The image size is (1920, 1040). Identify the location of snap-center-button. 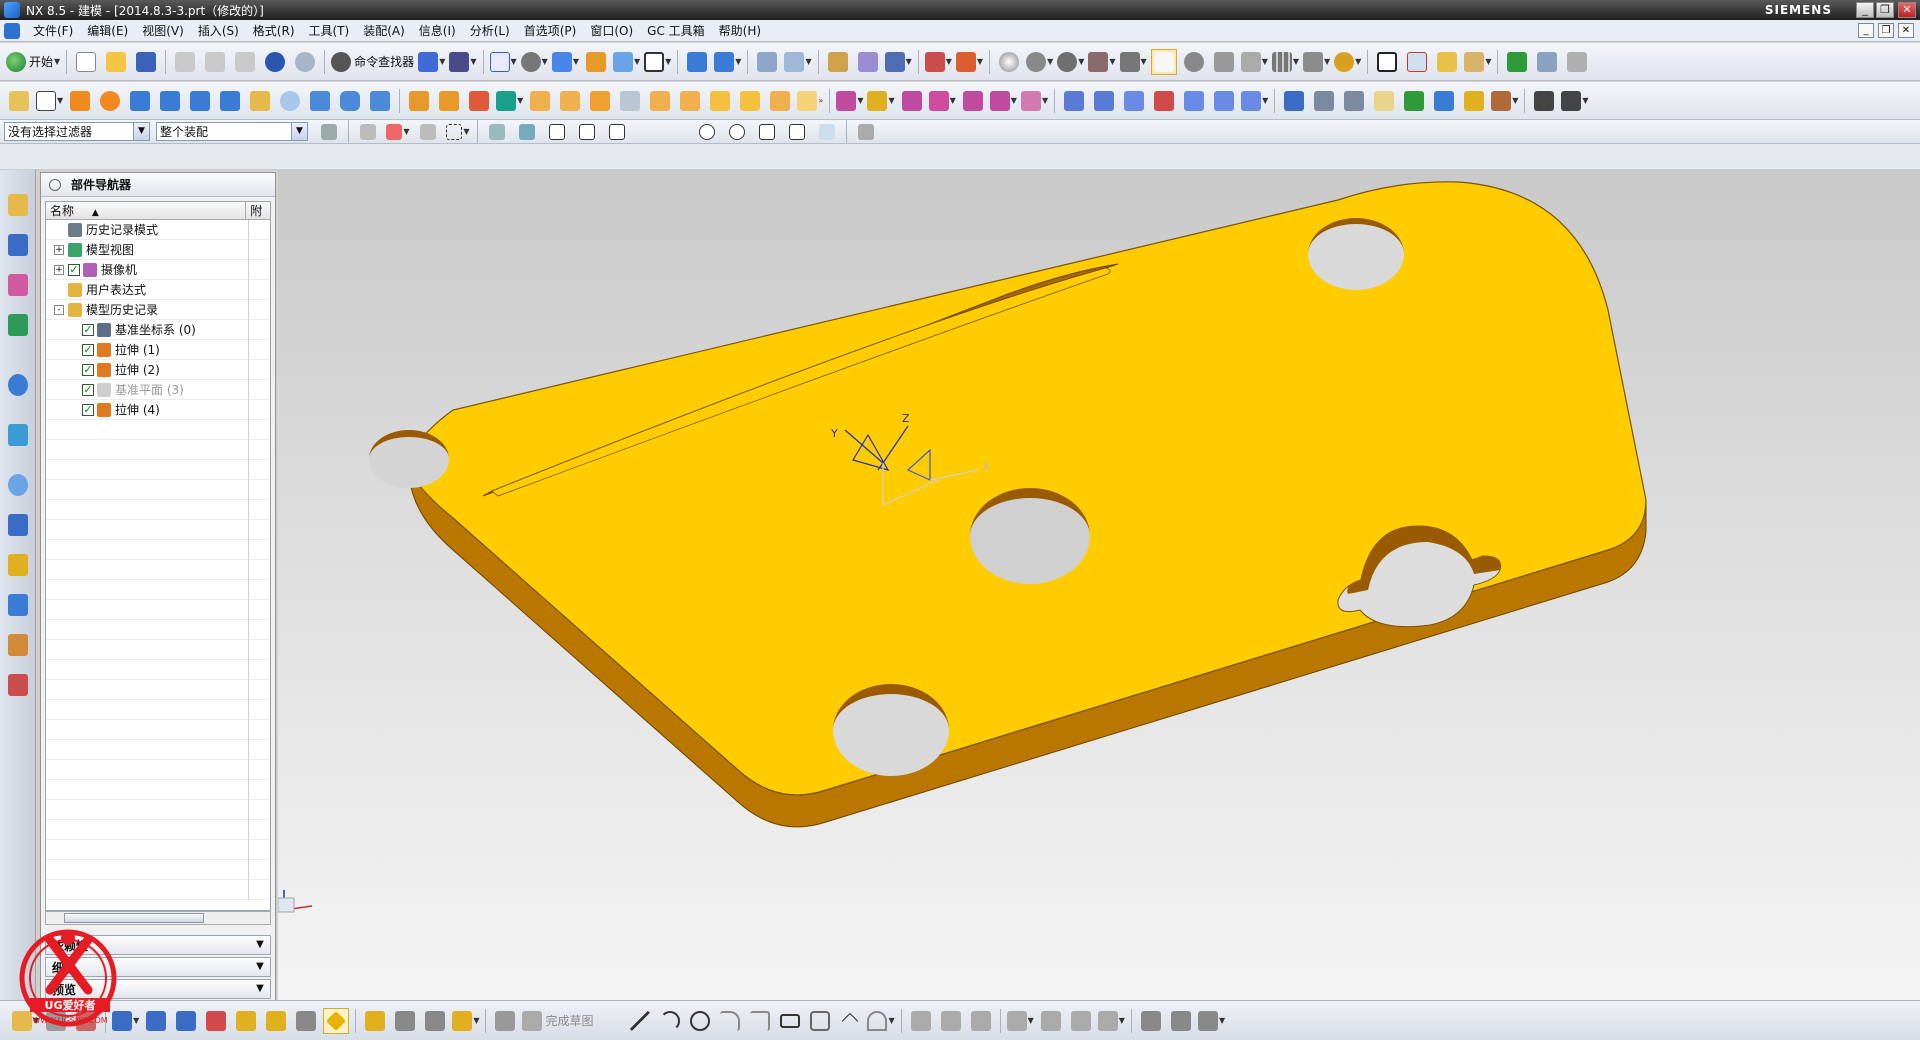
(707, 131).